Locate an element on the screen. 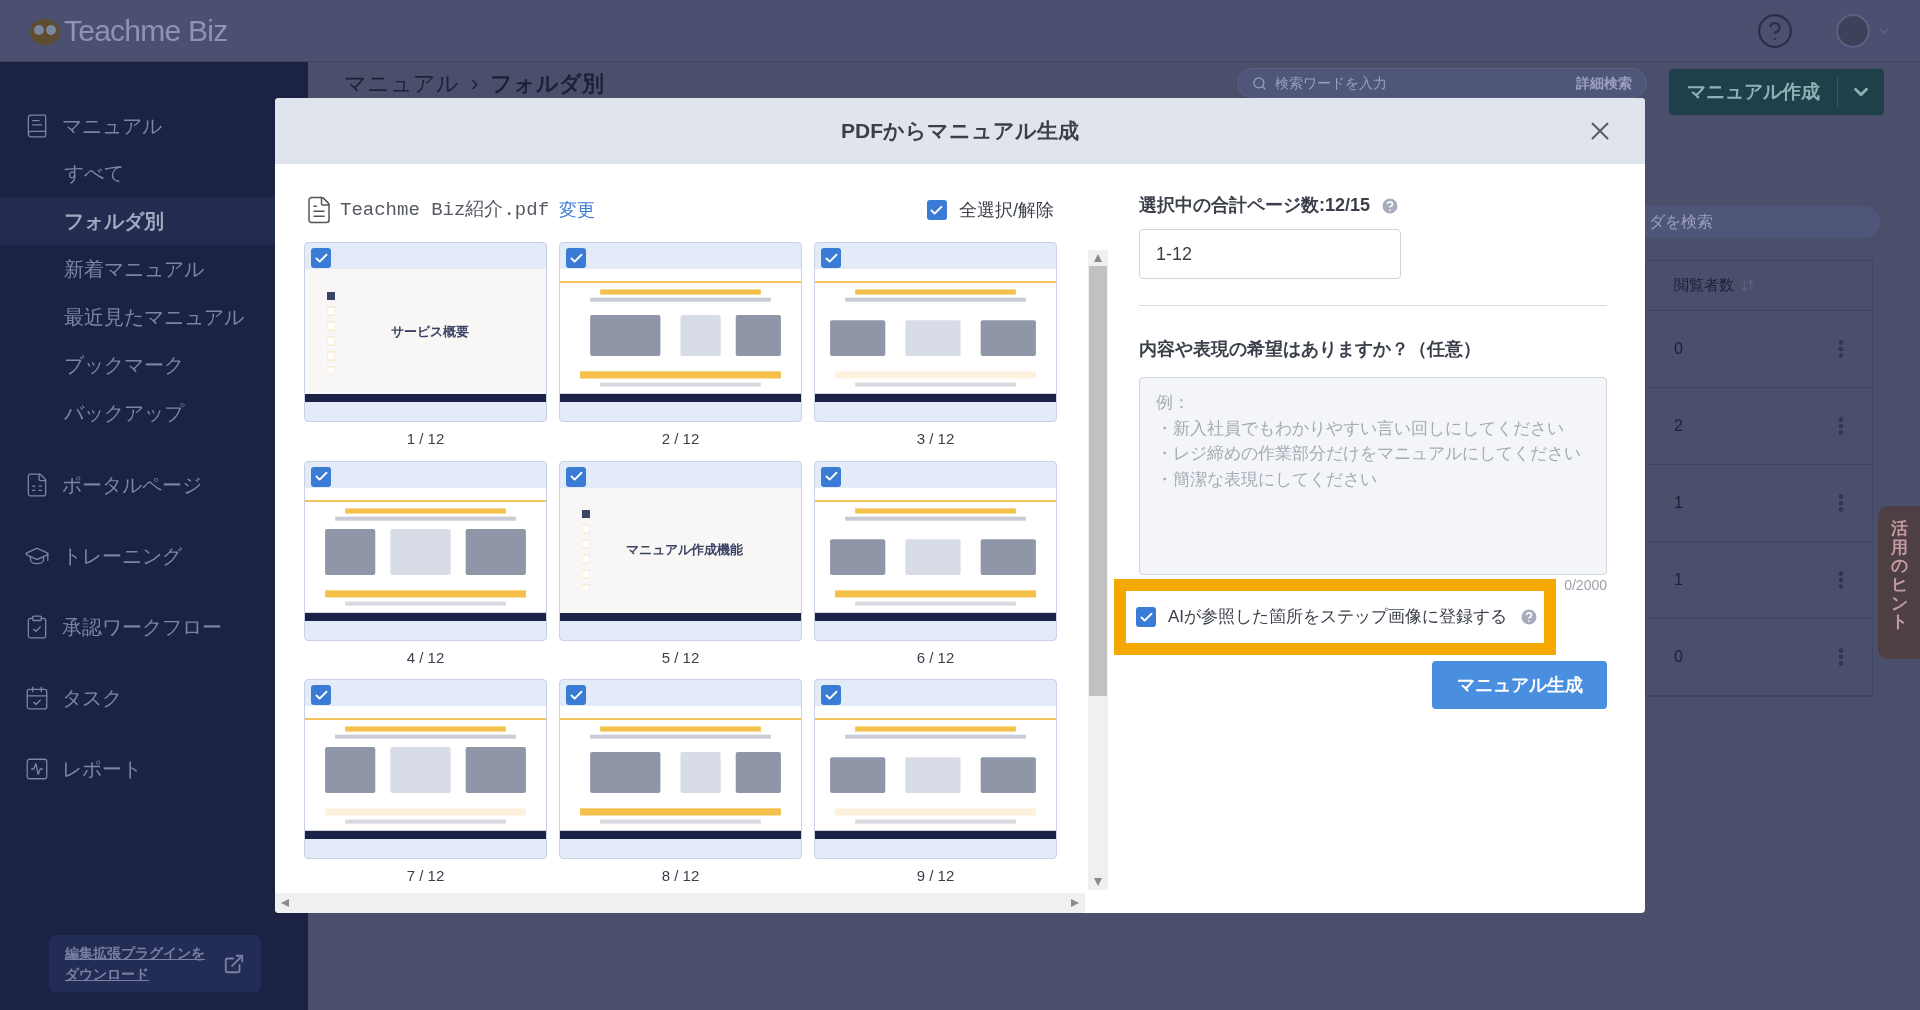 The image size is (1920, 1010). slide-title: マニュアル作成機能 is located at coordinates (684, 550).